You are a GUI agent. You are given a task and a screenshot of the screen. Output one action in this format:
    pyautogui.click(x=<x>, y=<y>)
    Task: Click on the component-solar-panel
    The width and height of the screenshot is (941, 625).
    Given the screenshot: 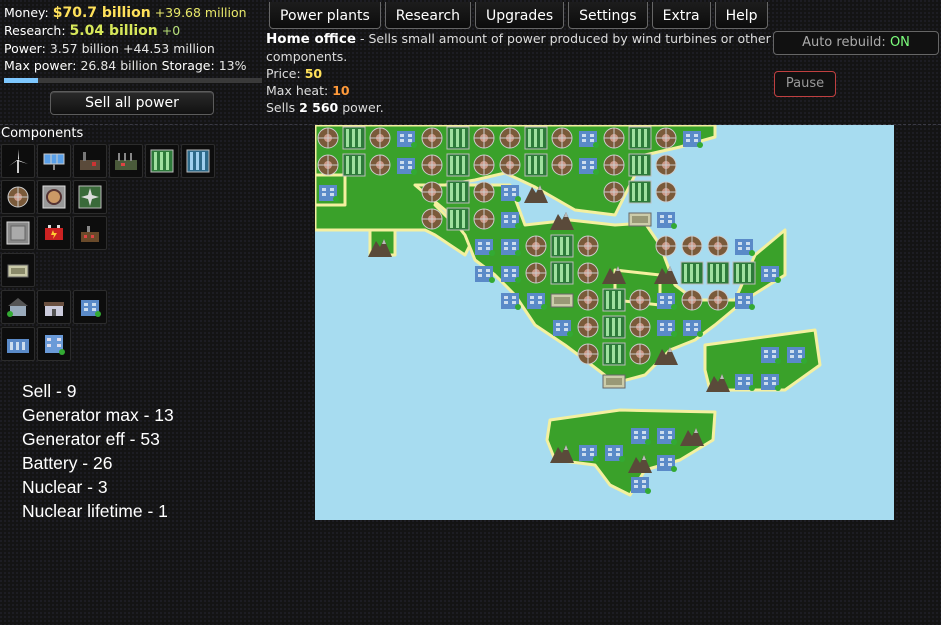 What is the action you would take?
    pyautogui.click(x=54, y=161)
    